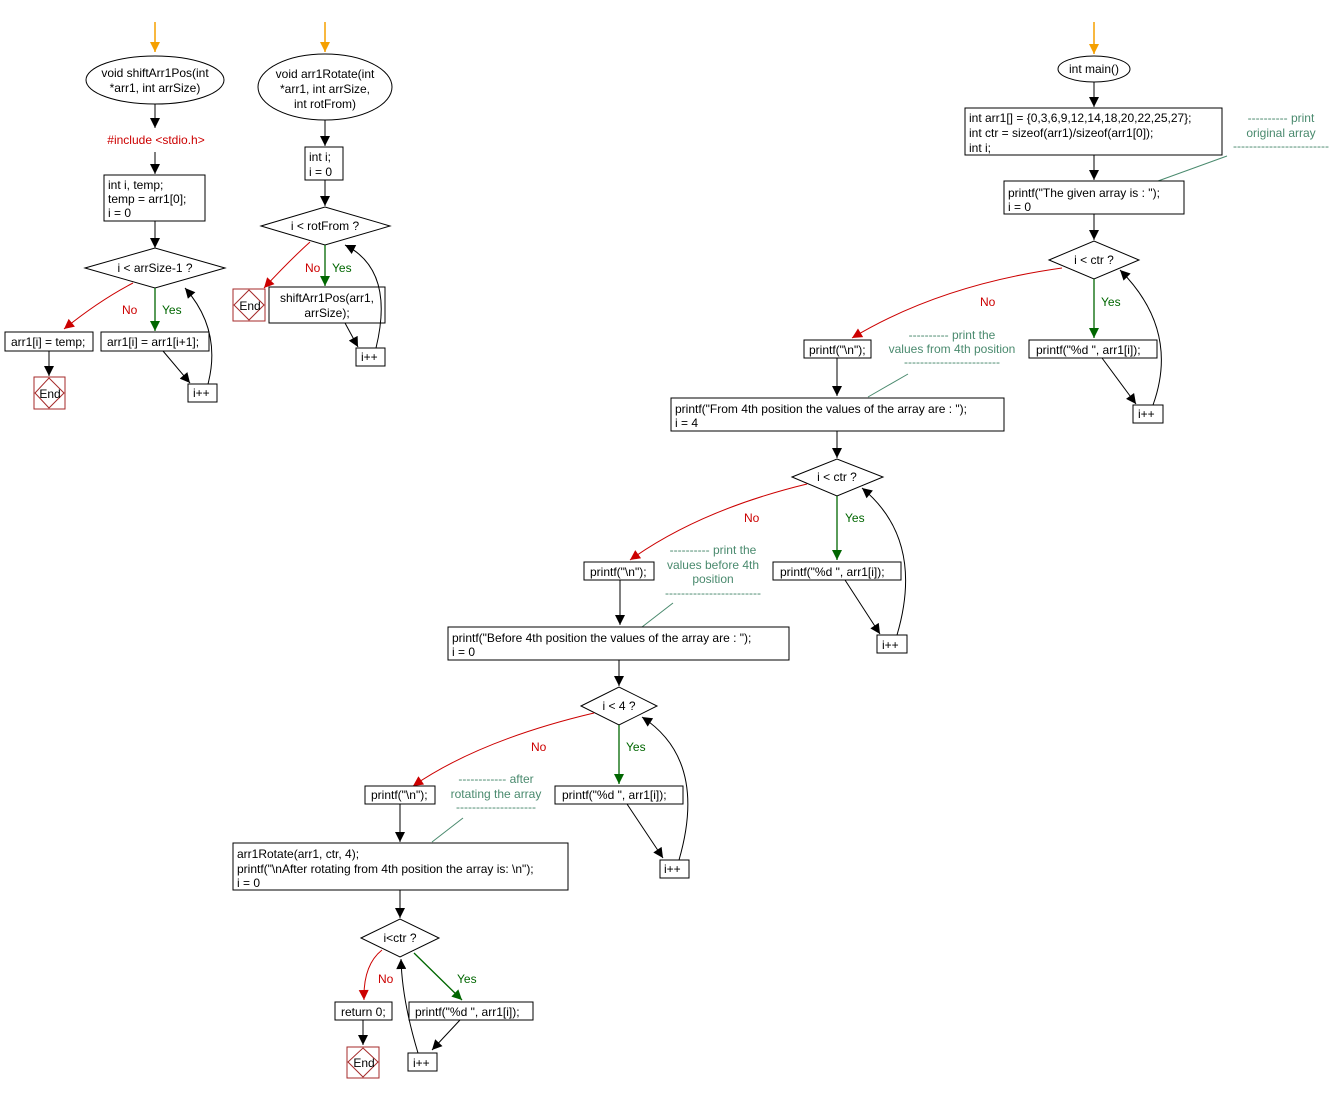  I want to click on loop1-yes-label: printf("%d ", arr1[i]);, so click(1088, 350).